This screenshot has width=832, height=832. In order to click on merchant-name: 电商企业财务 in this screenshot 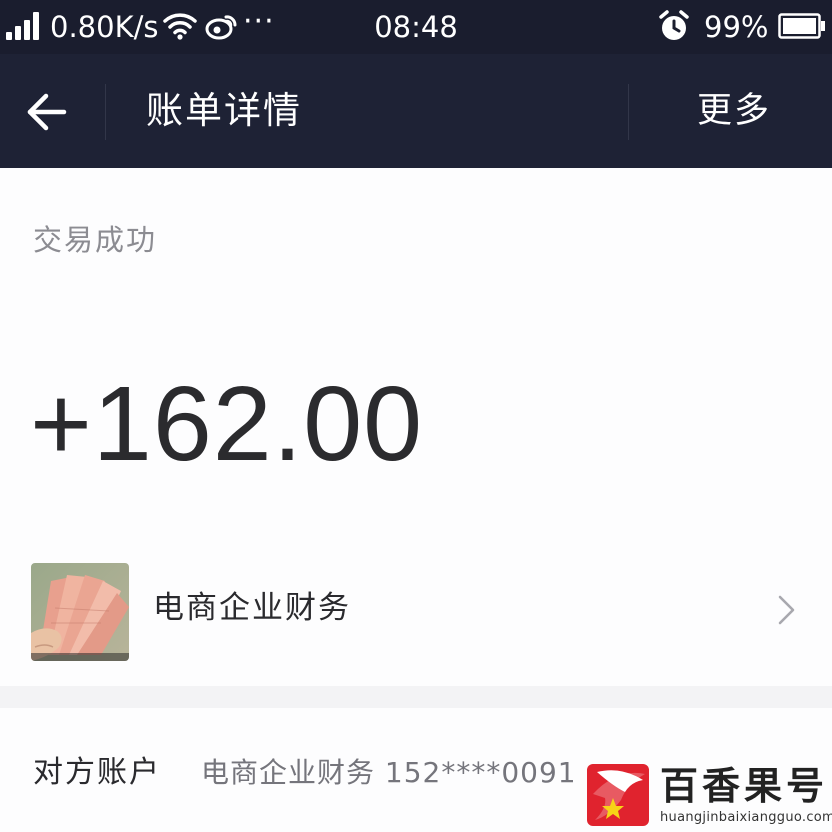, I will do `click(252, 608)`.